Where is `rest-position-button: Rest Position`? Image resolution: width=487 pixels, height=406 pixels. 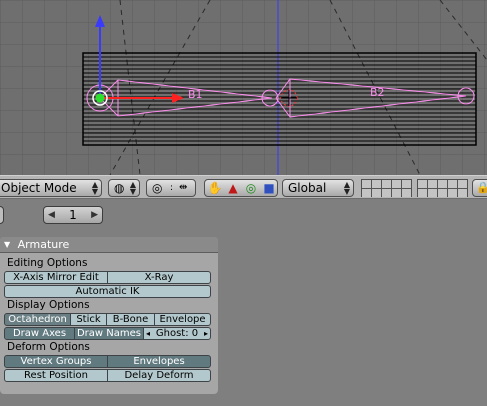
rest-position-button: Rest Position is located at coordinates (56, 375).